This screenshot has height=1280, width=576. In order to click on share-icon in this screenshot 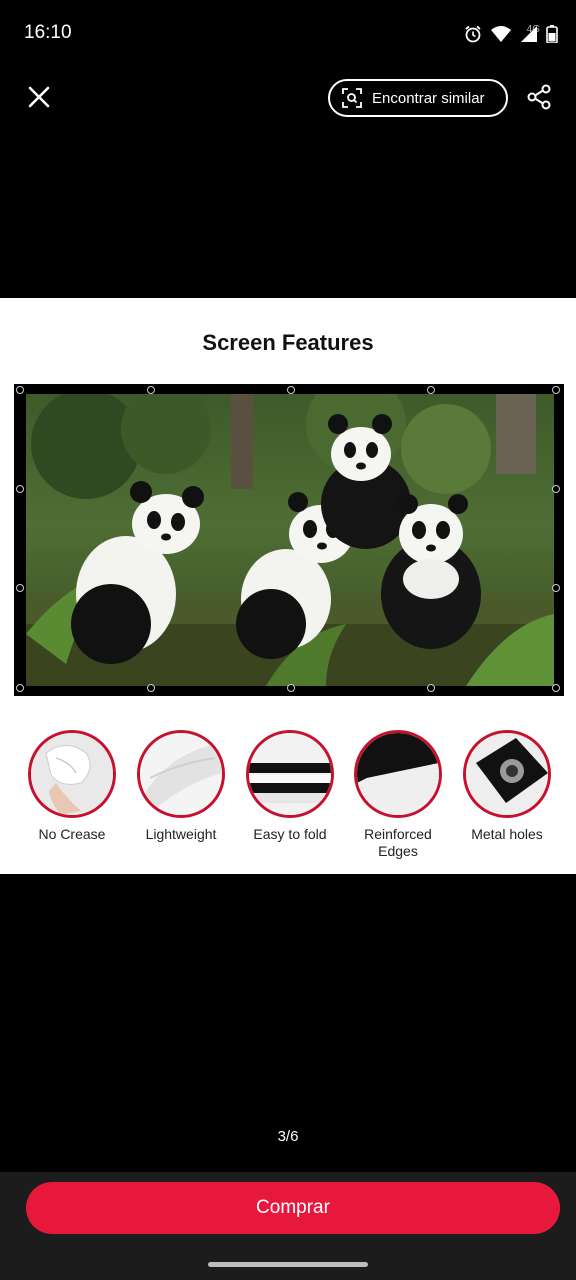, I will do `click(539, 97)`.